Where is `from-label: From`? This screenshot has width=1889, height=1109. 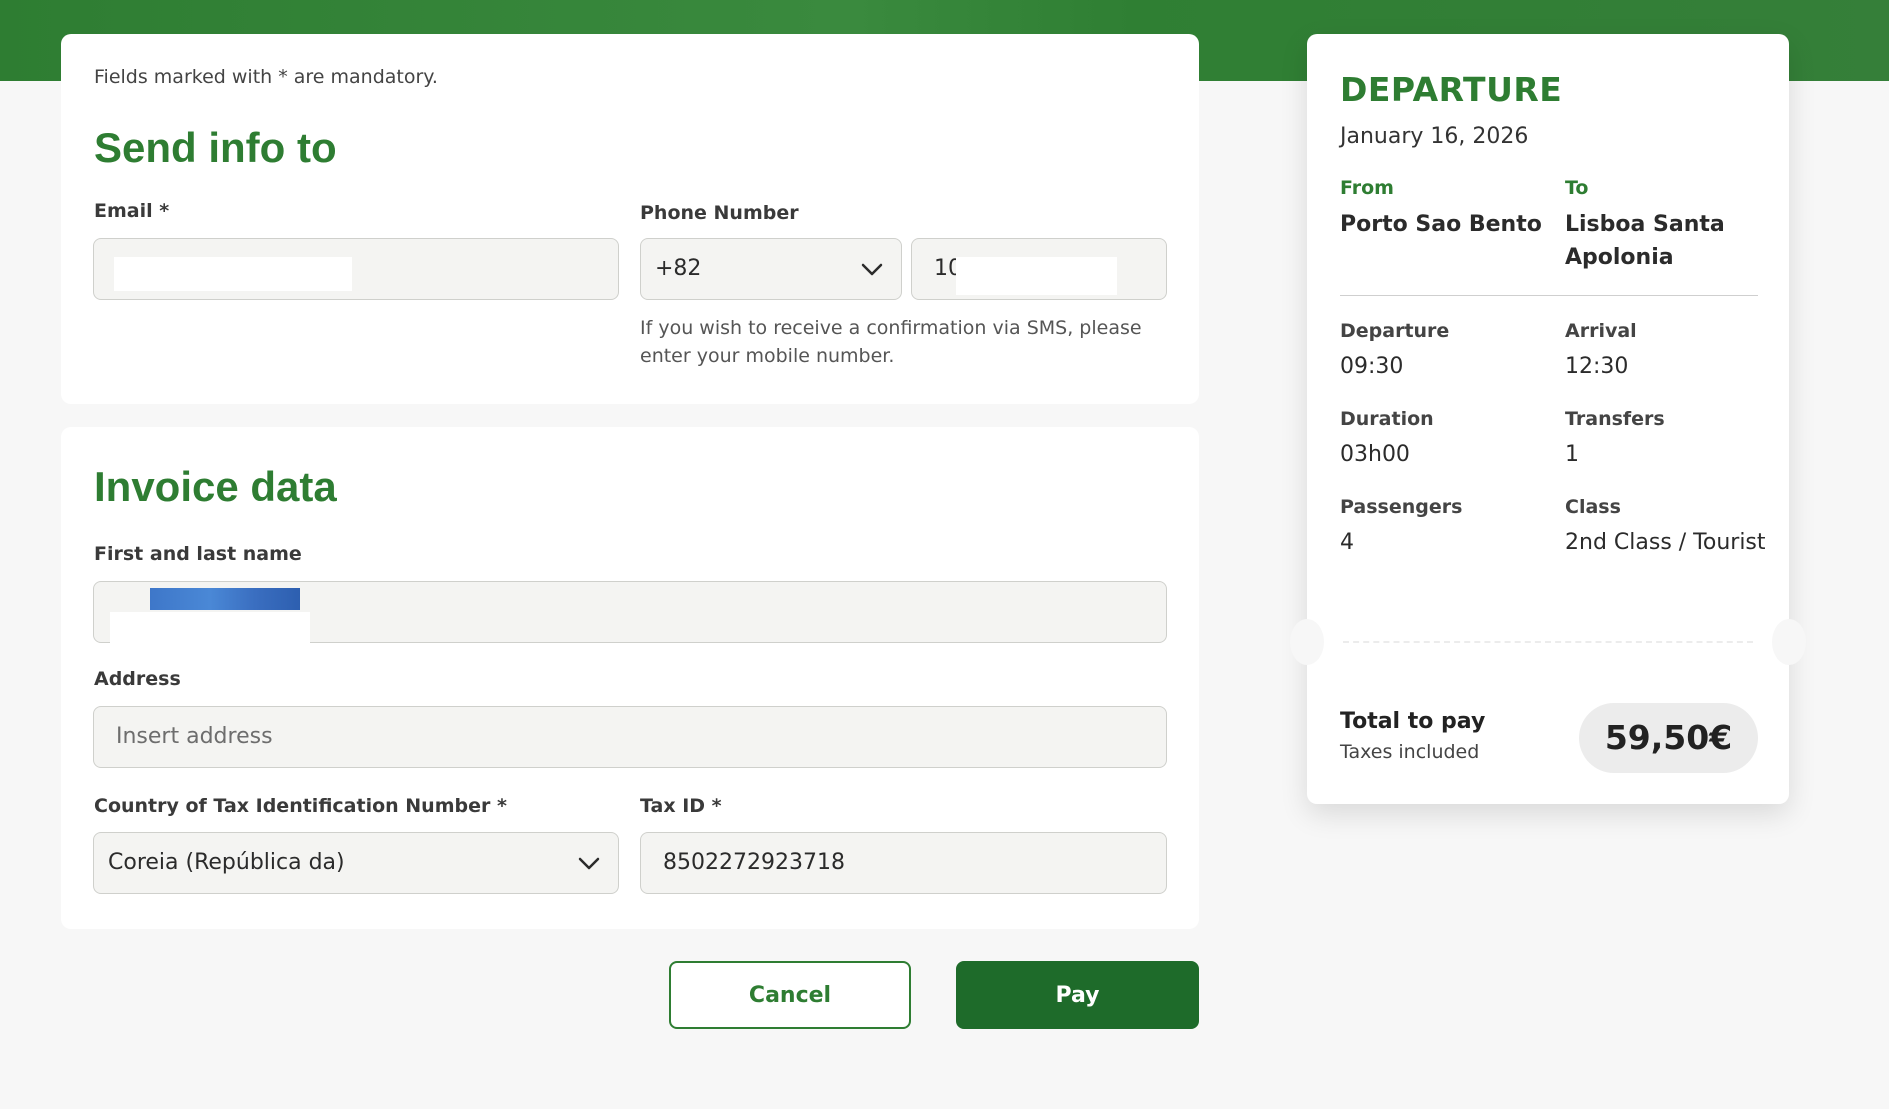 from-label: From is located at coordinates (1367, 188).